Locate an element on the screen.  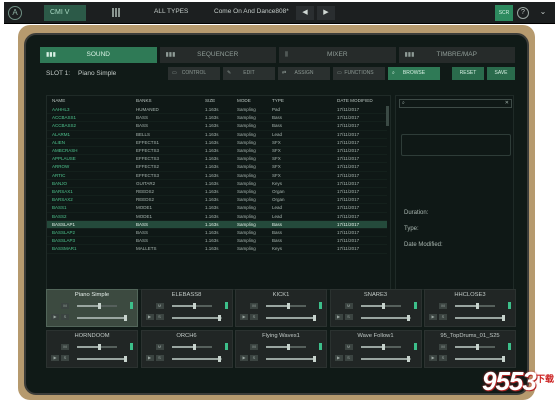
sample-pad: KICK1 M ▶ S is located at coordinates (281, 308).